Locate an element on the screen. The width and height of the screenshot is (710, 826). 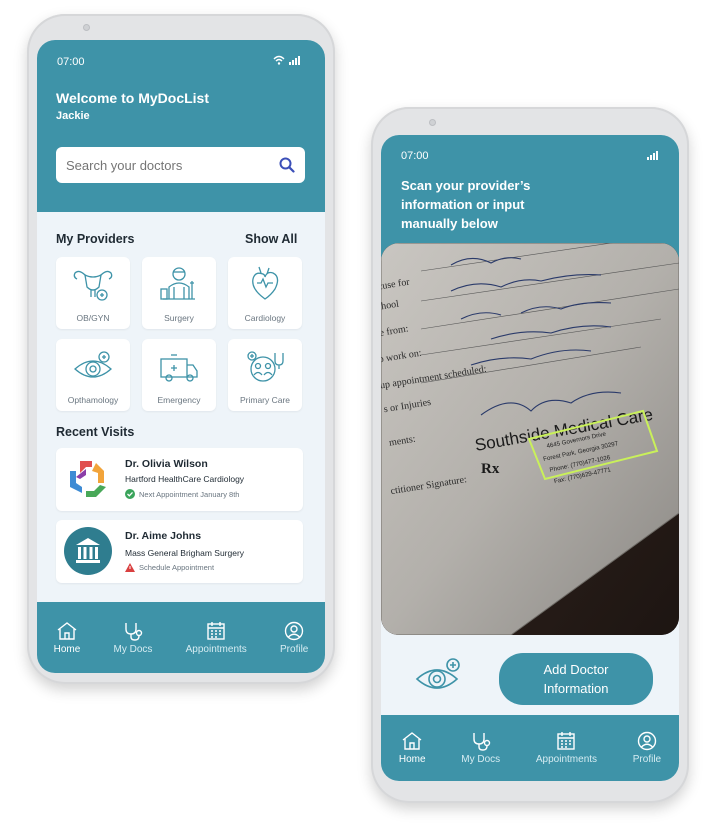
user-name: Jackie is located at coordinates (73, 116).